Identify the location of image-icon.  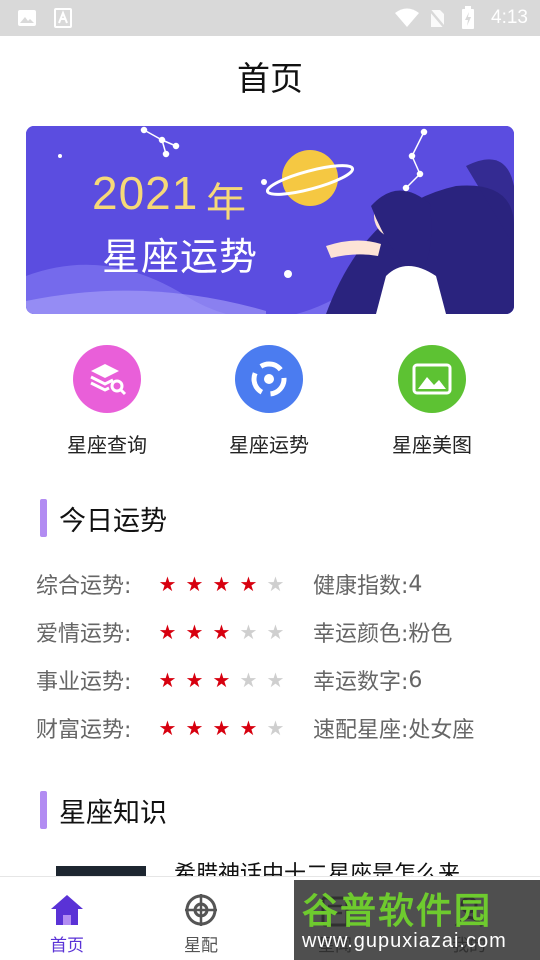
(27, 18).